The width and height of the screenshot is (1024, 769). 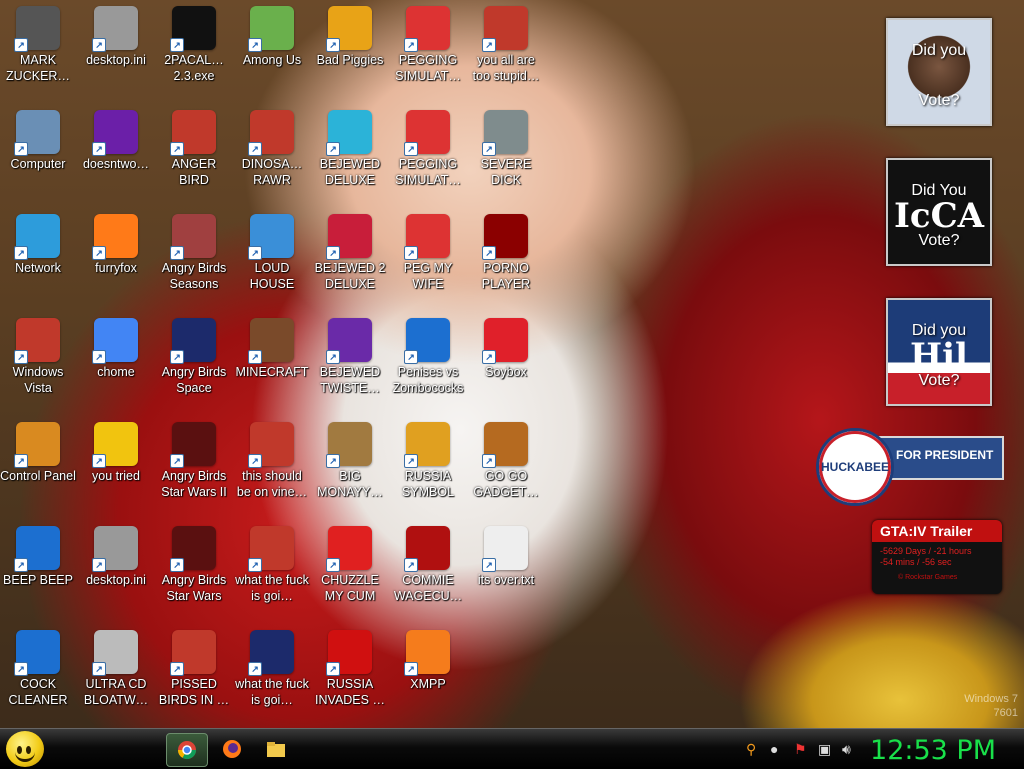 What do you see at coordinates (939, 72) in the screenshot?
I see `vote-gadget-1: Did you Vote?` at bounding box center [939, 72].